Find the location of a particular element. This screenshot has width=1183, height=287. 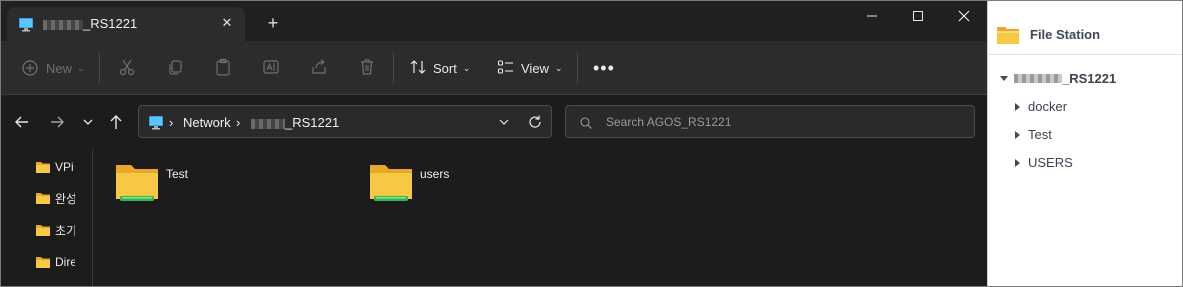

tree-item-users: USERS is located at coordinates (1044, 162).